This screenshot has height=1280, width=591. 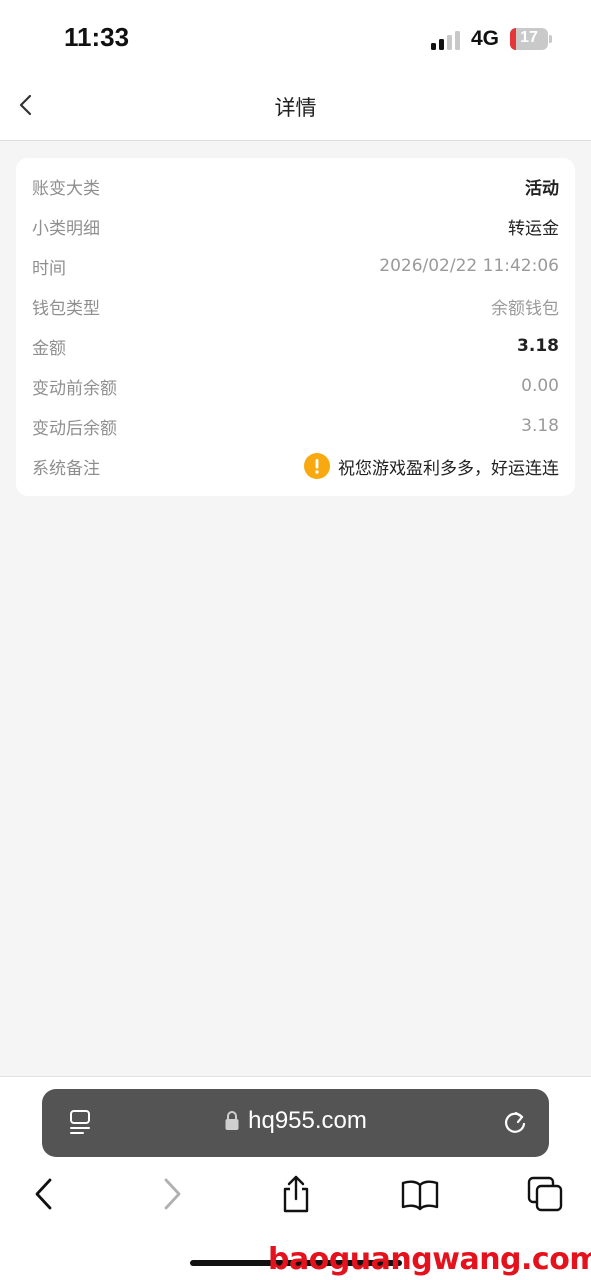 I want to click on bookmarks-icon, so click(x=420, y=1195).